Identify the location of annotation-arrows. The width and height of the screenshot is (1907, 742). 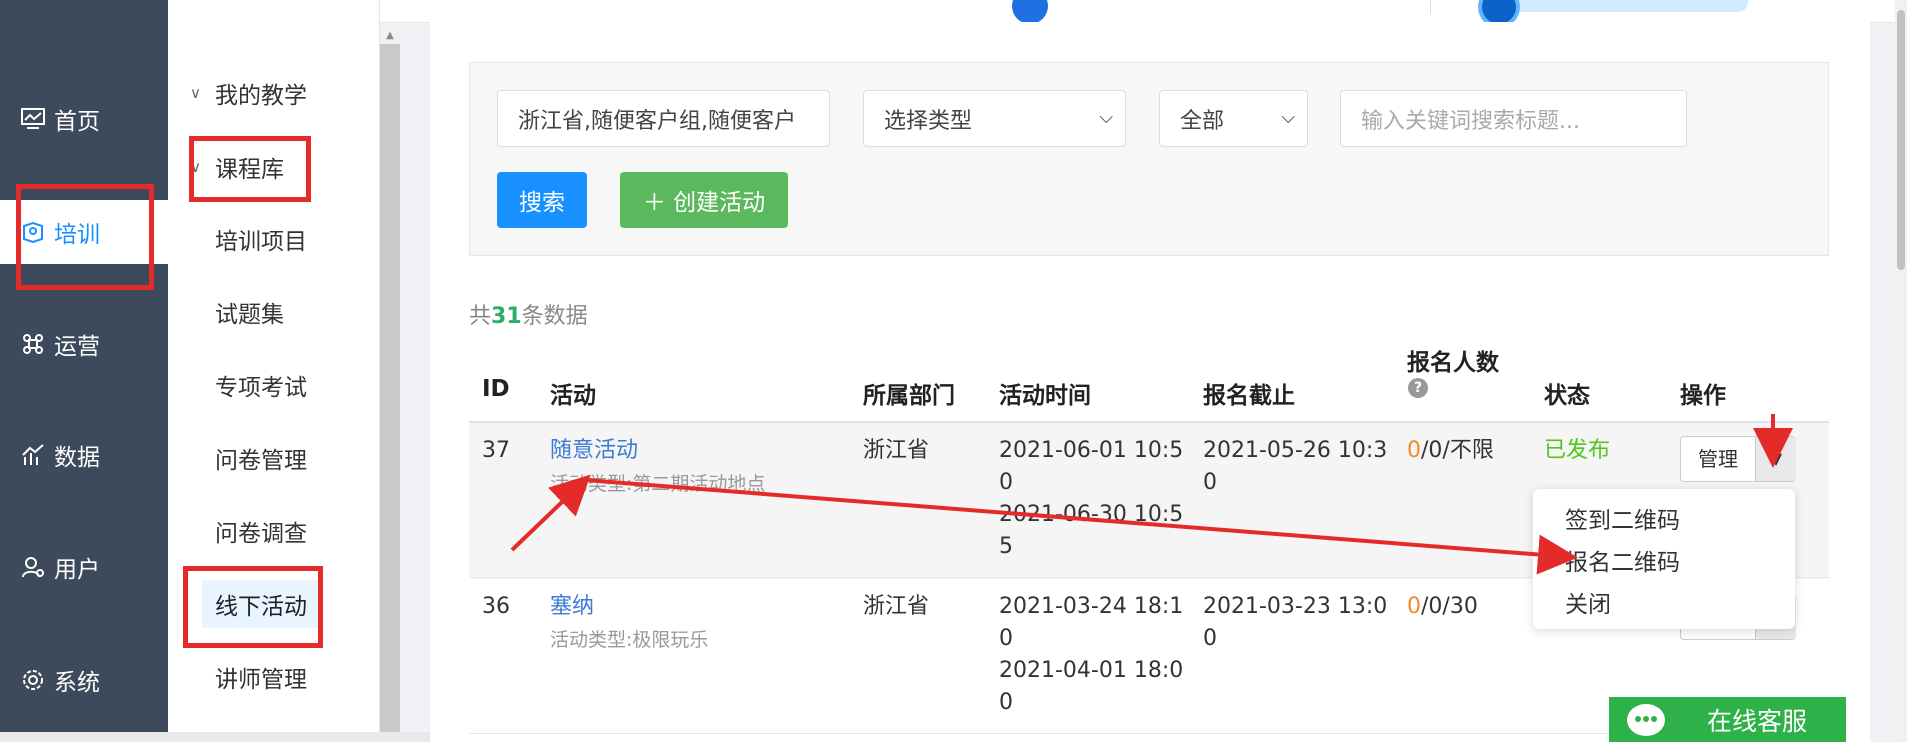
(1151, 494).